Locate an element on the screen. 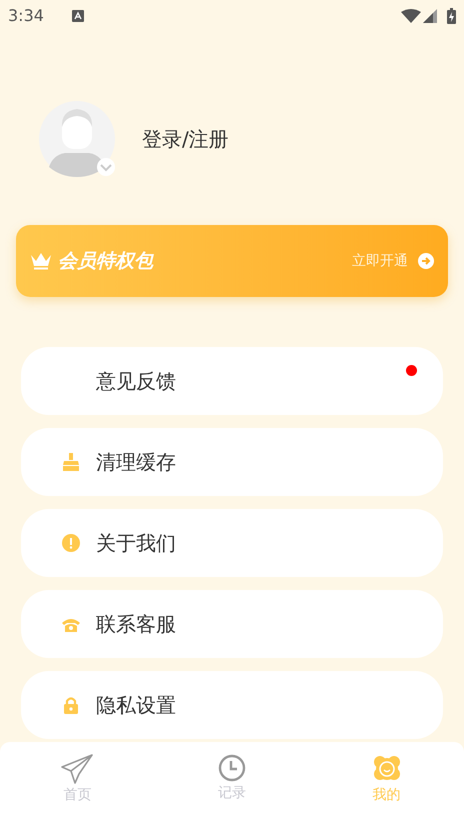 The image size is (464, 824). paper-plane-icon is located at coordinates (77, 769).